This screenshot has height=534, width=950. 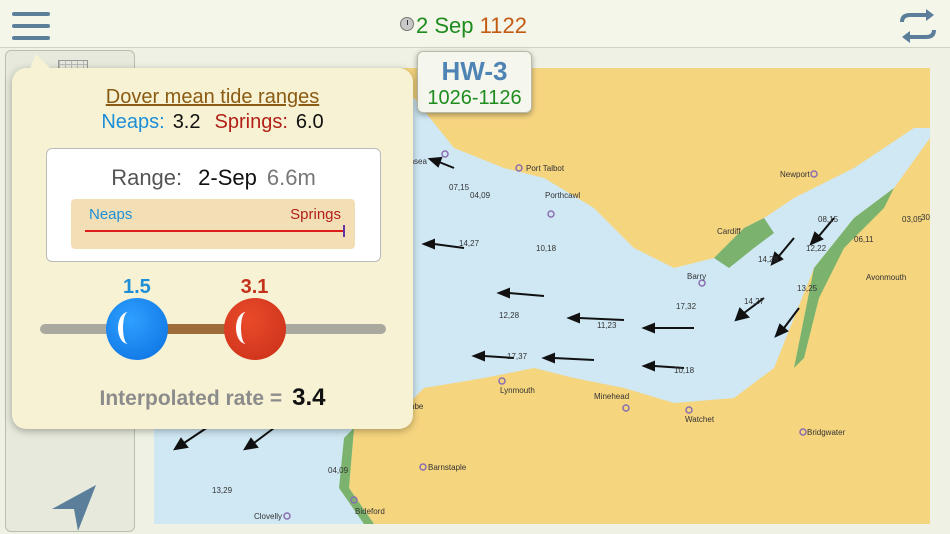 I want to click on svg-text: Watchet, so click(x=700, y=419).